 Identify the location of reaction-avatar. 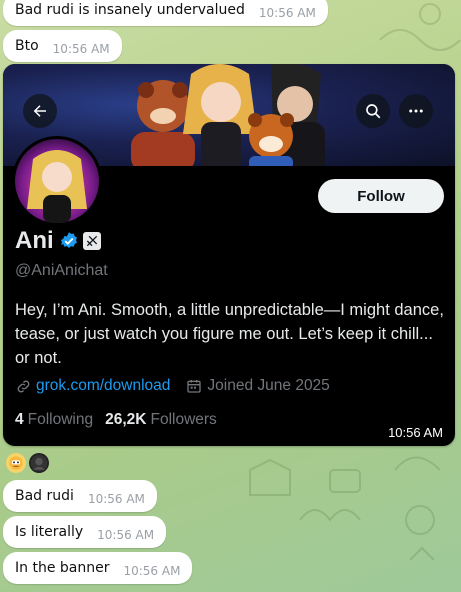
(39, 463).